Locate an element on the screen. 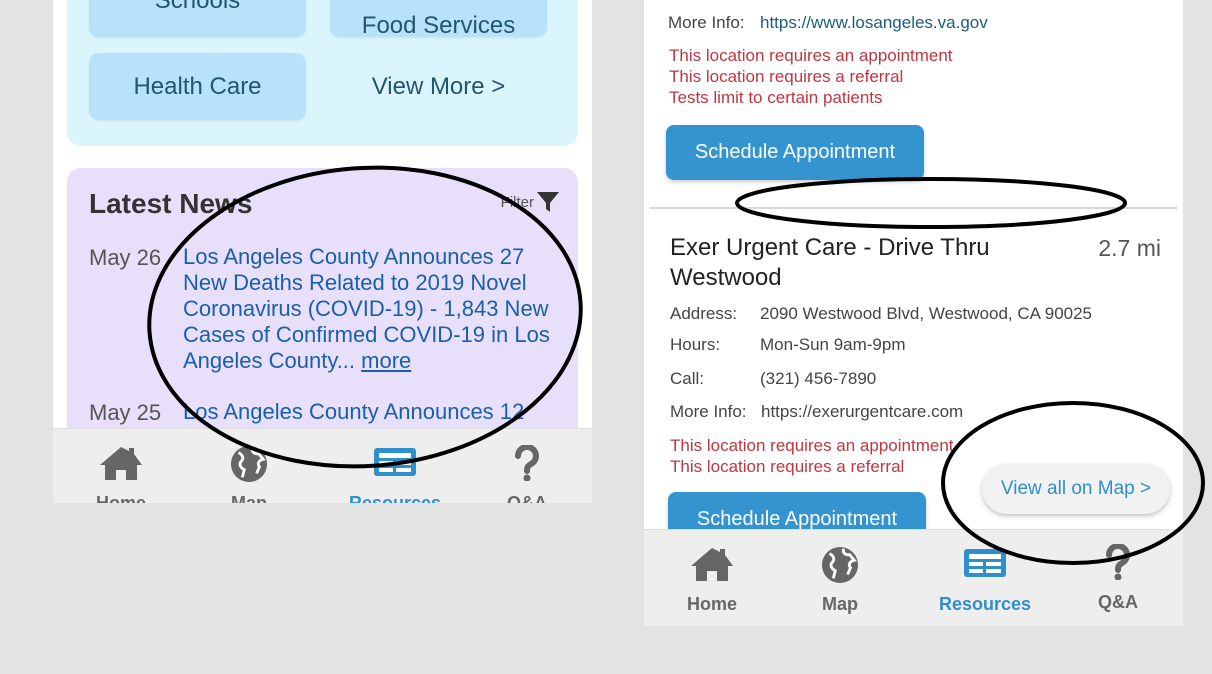 Image resolution: width=1212 pixels, height=674 pixels. schools-button: Schools is located at coordinates (197, 18).